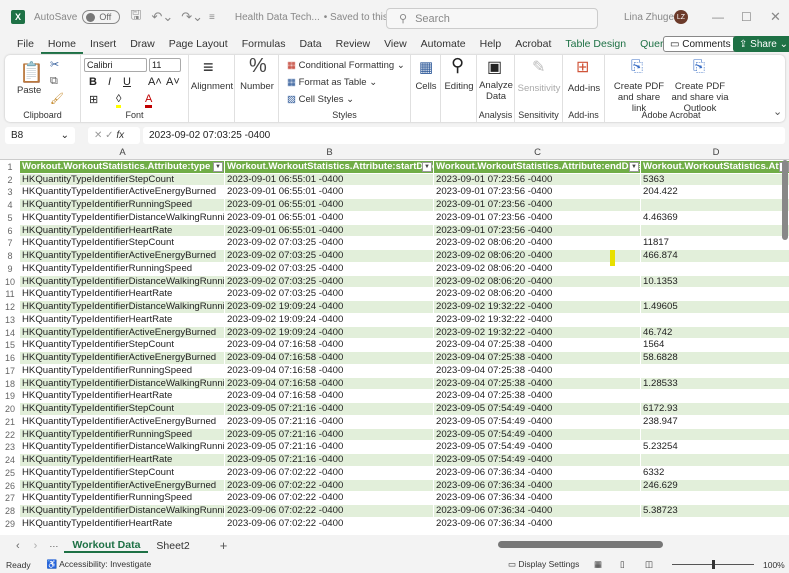  What do you see at coordinates (93, 99) in the screenshot?
I see `borders-icon: ⊞` at bounding box center [93, 99].